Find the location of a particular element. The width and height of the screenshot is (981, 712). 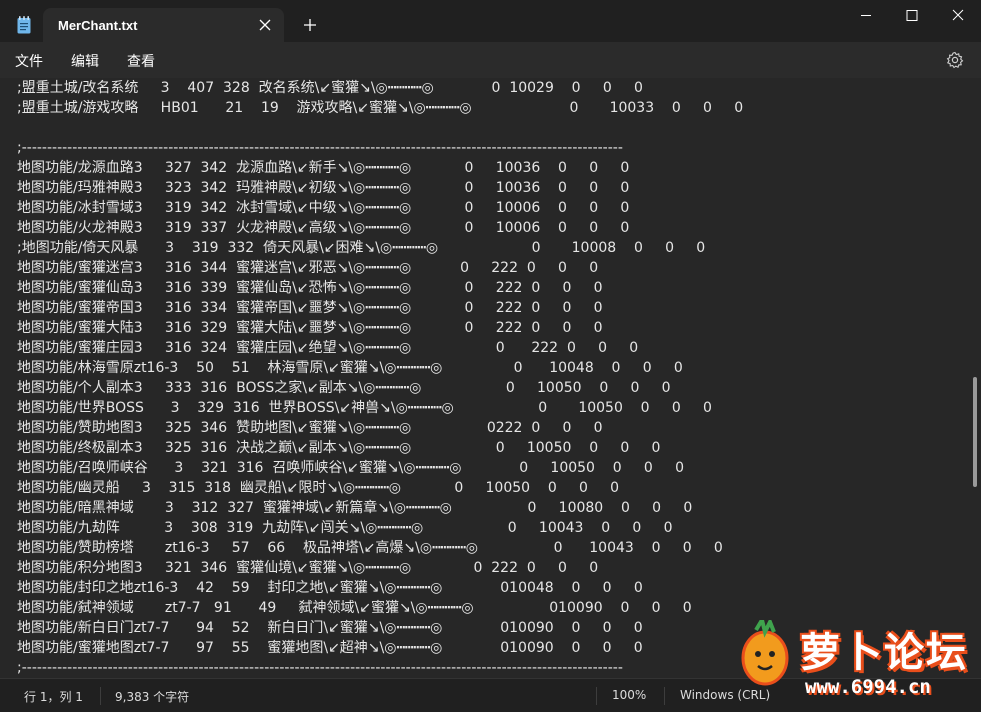

watermark-logo: 萝卜论坛 www.6994.cn is located at coordinates (850, 657).